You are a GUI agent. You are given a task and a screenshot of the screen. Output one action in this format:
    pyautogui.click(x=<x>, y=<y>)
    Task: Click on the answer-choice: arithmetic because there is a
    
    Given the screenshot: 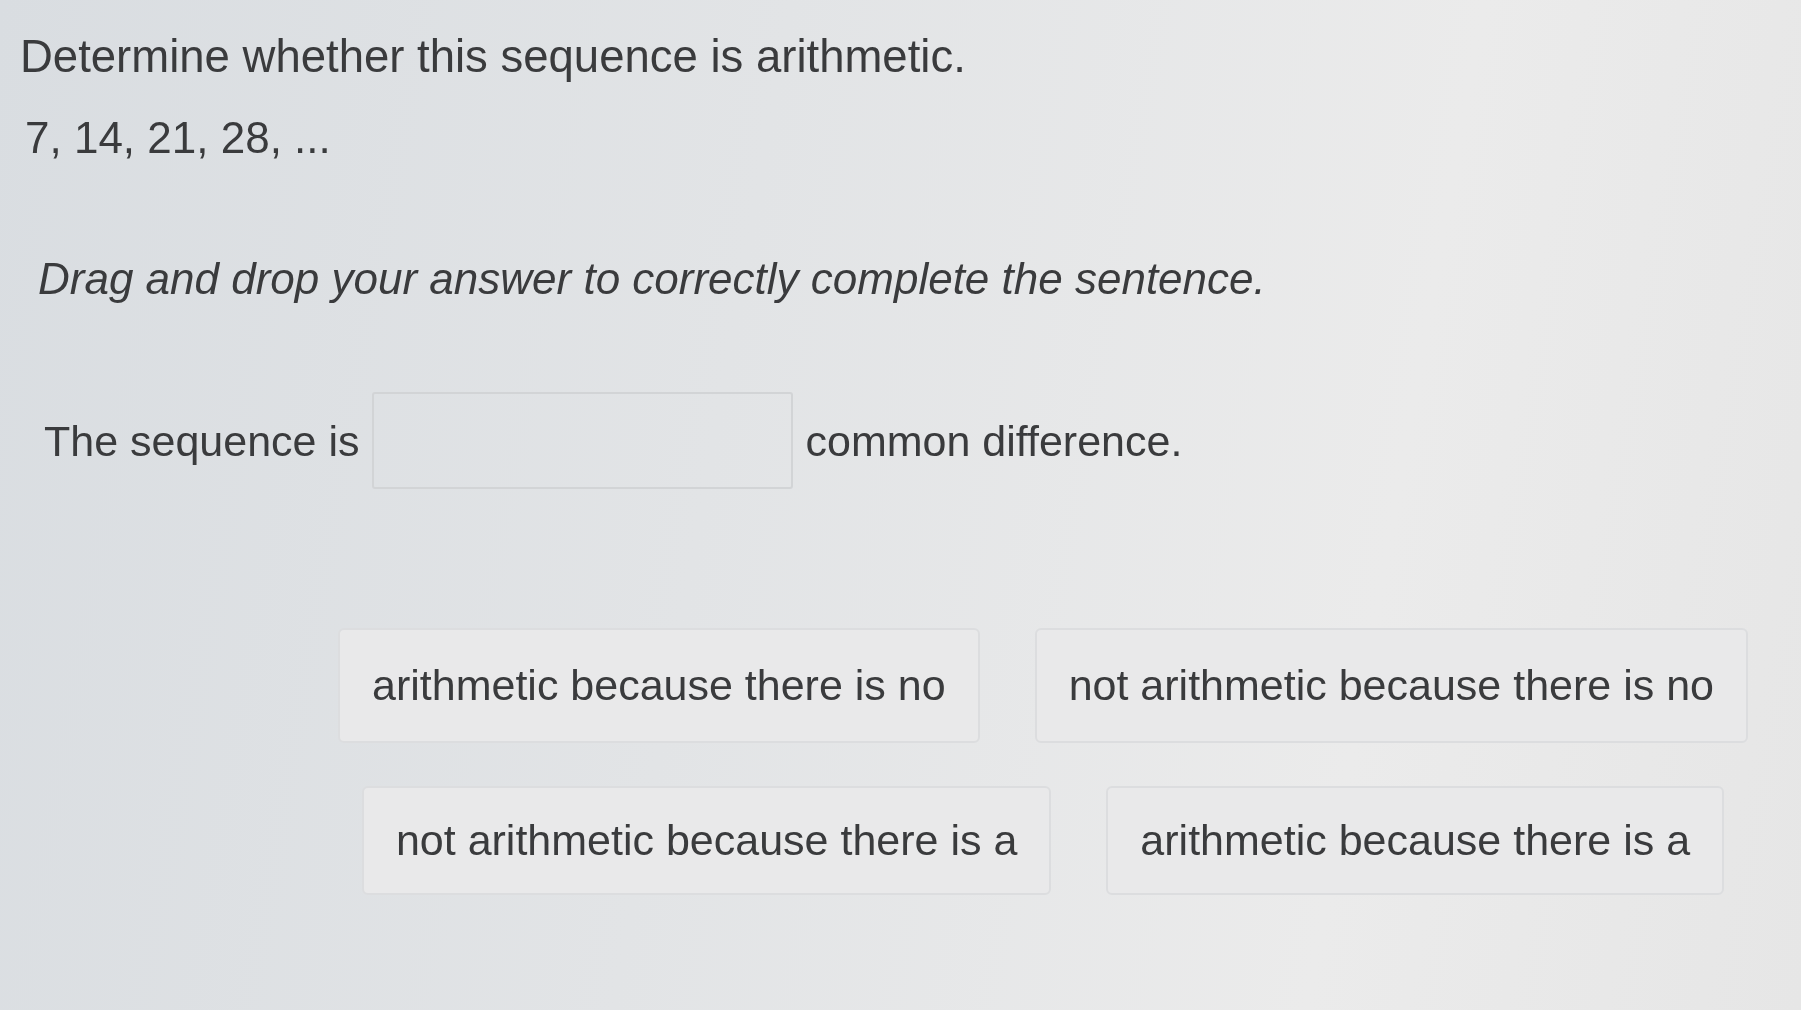 What is the action you would take?
    pyautogui.click(x=1415, y=840)
    